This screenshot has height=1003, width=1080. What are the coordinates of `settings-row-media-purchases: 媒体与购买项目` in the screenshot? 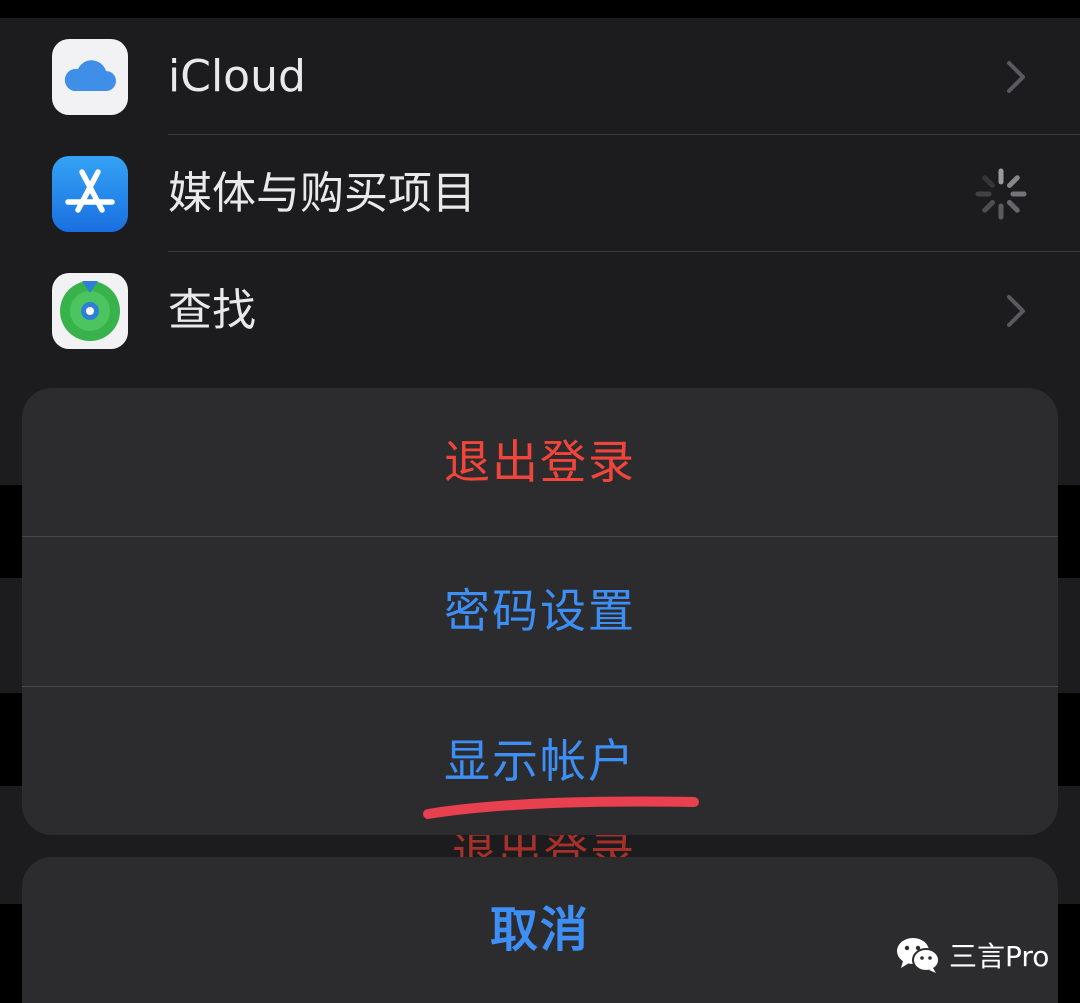 It's located at (540, 193).